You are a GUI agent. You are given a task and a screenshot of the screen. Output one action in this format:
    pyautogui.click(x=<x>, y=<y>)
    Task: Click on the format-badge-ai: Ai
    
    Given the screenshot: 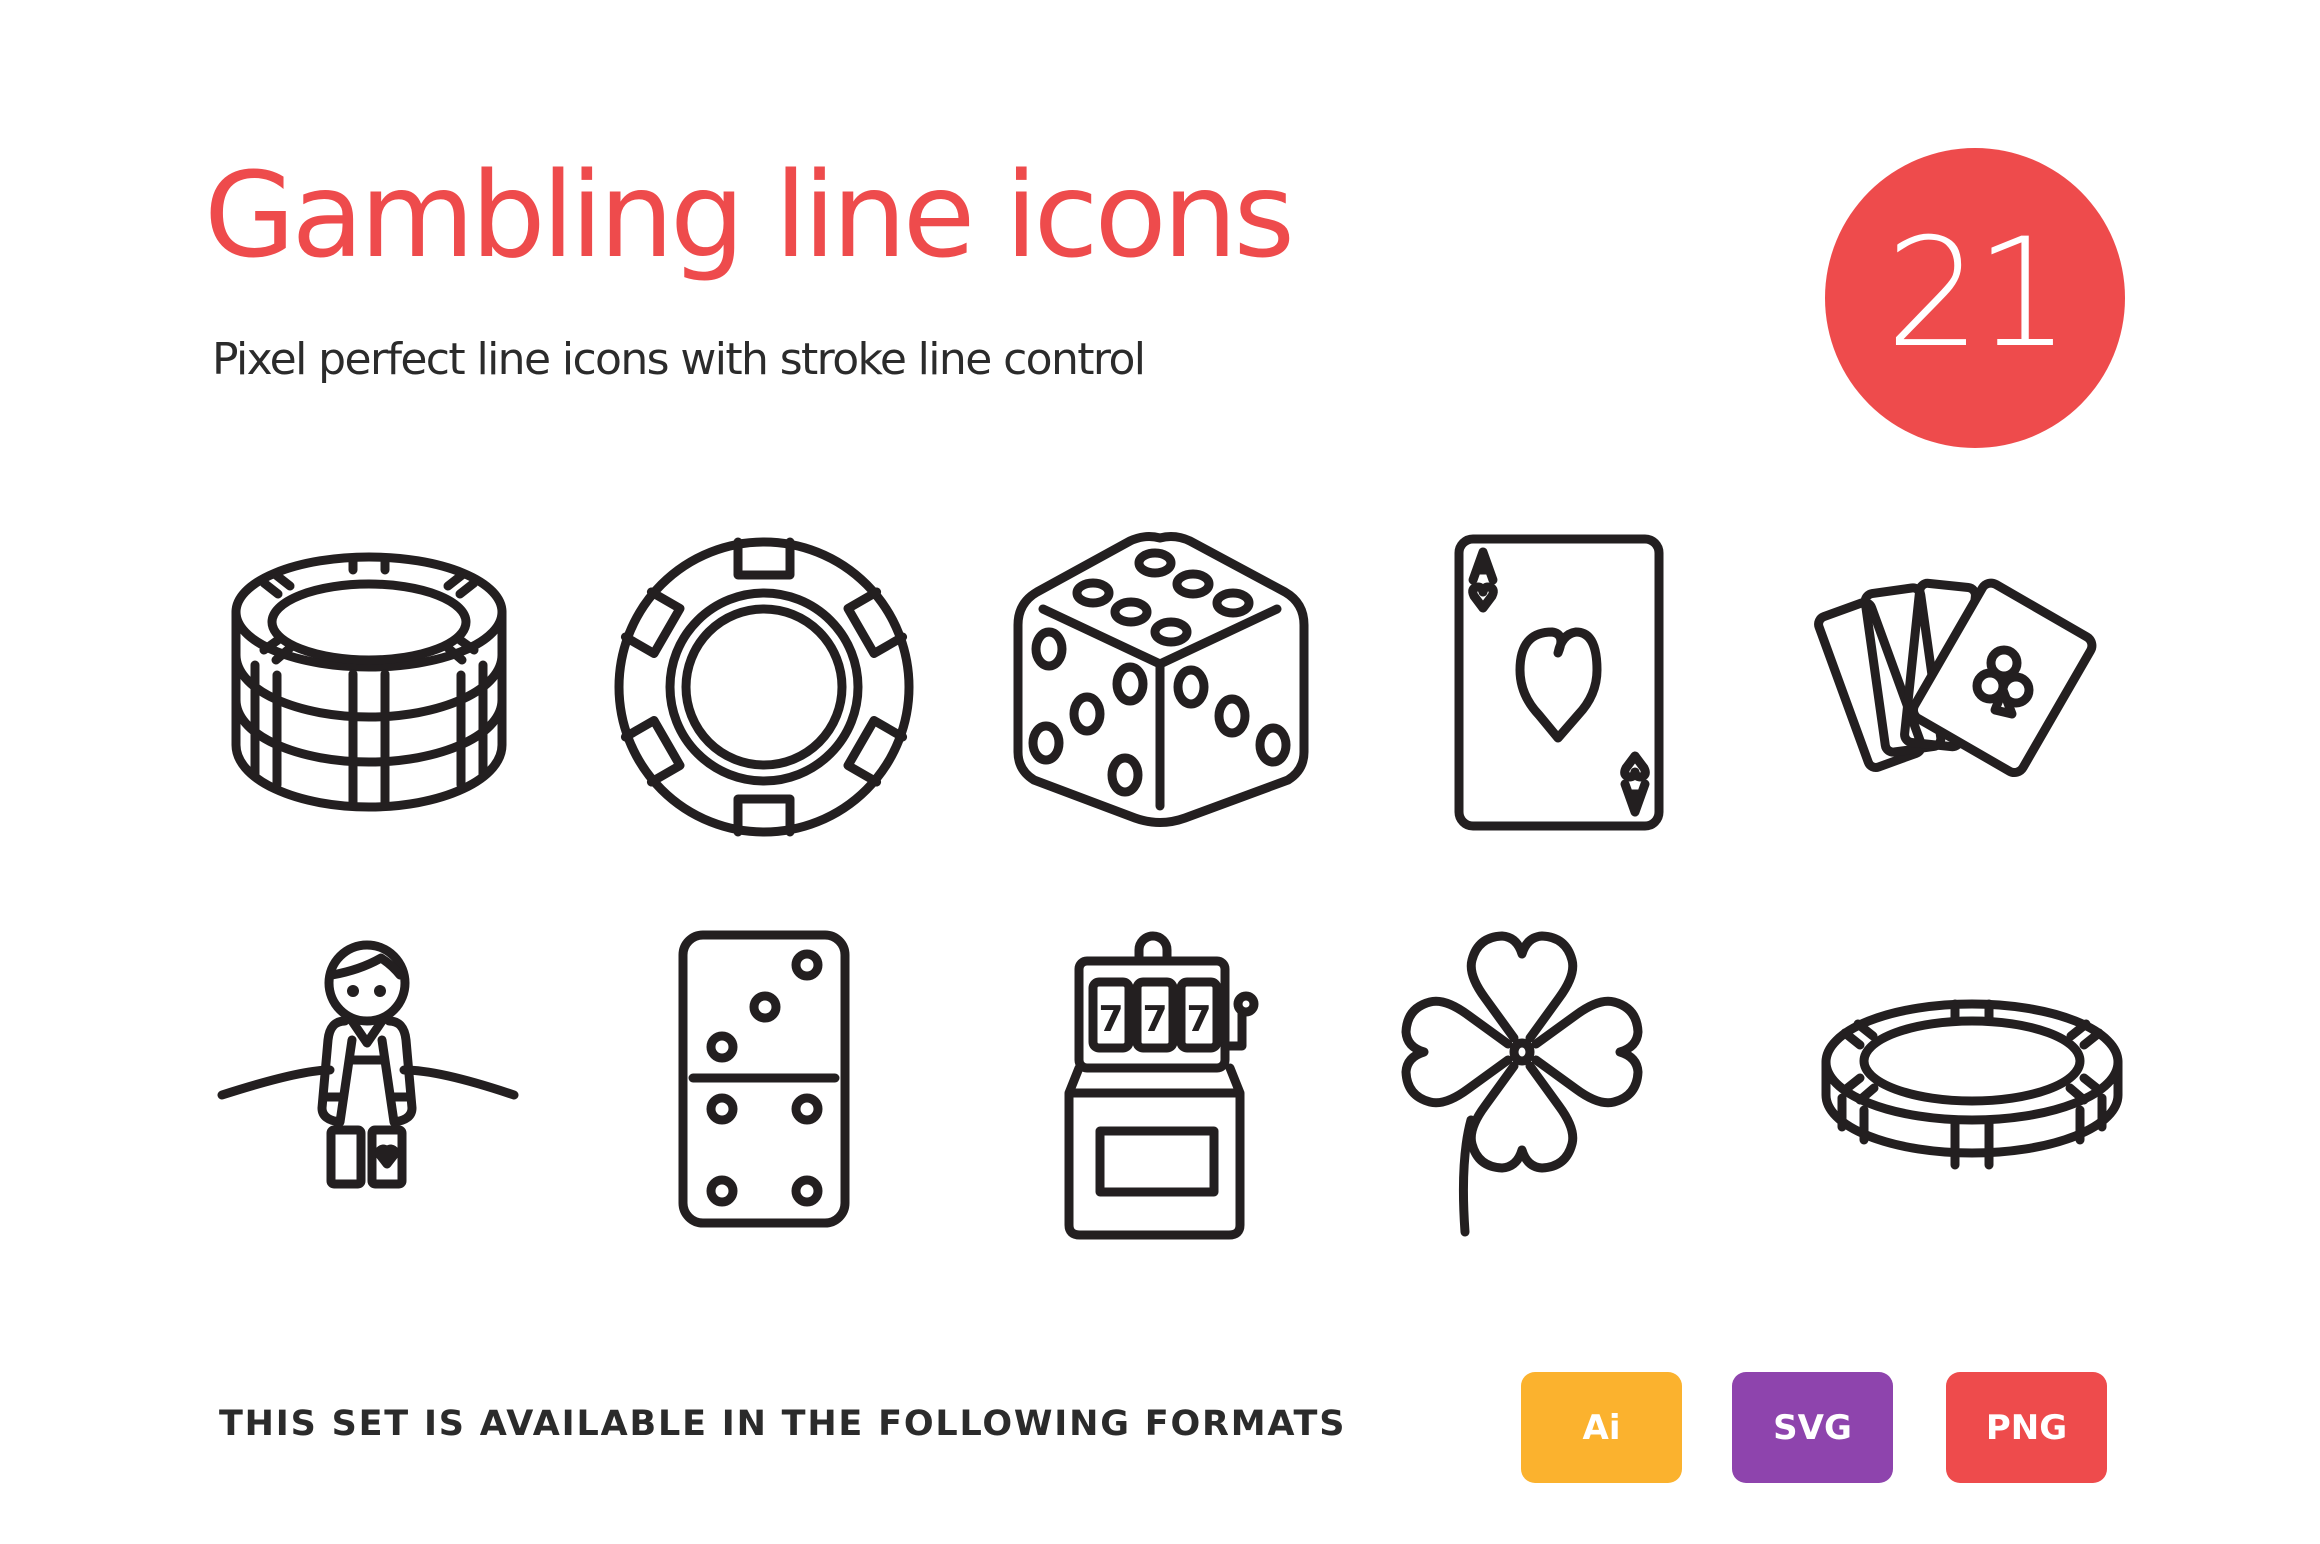 What is the action you would take?
    pyautogui.click(x=1601, y=1427)
    